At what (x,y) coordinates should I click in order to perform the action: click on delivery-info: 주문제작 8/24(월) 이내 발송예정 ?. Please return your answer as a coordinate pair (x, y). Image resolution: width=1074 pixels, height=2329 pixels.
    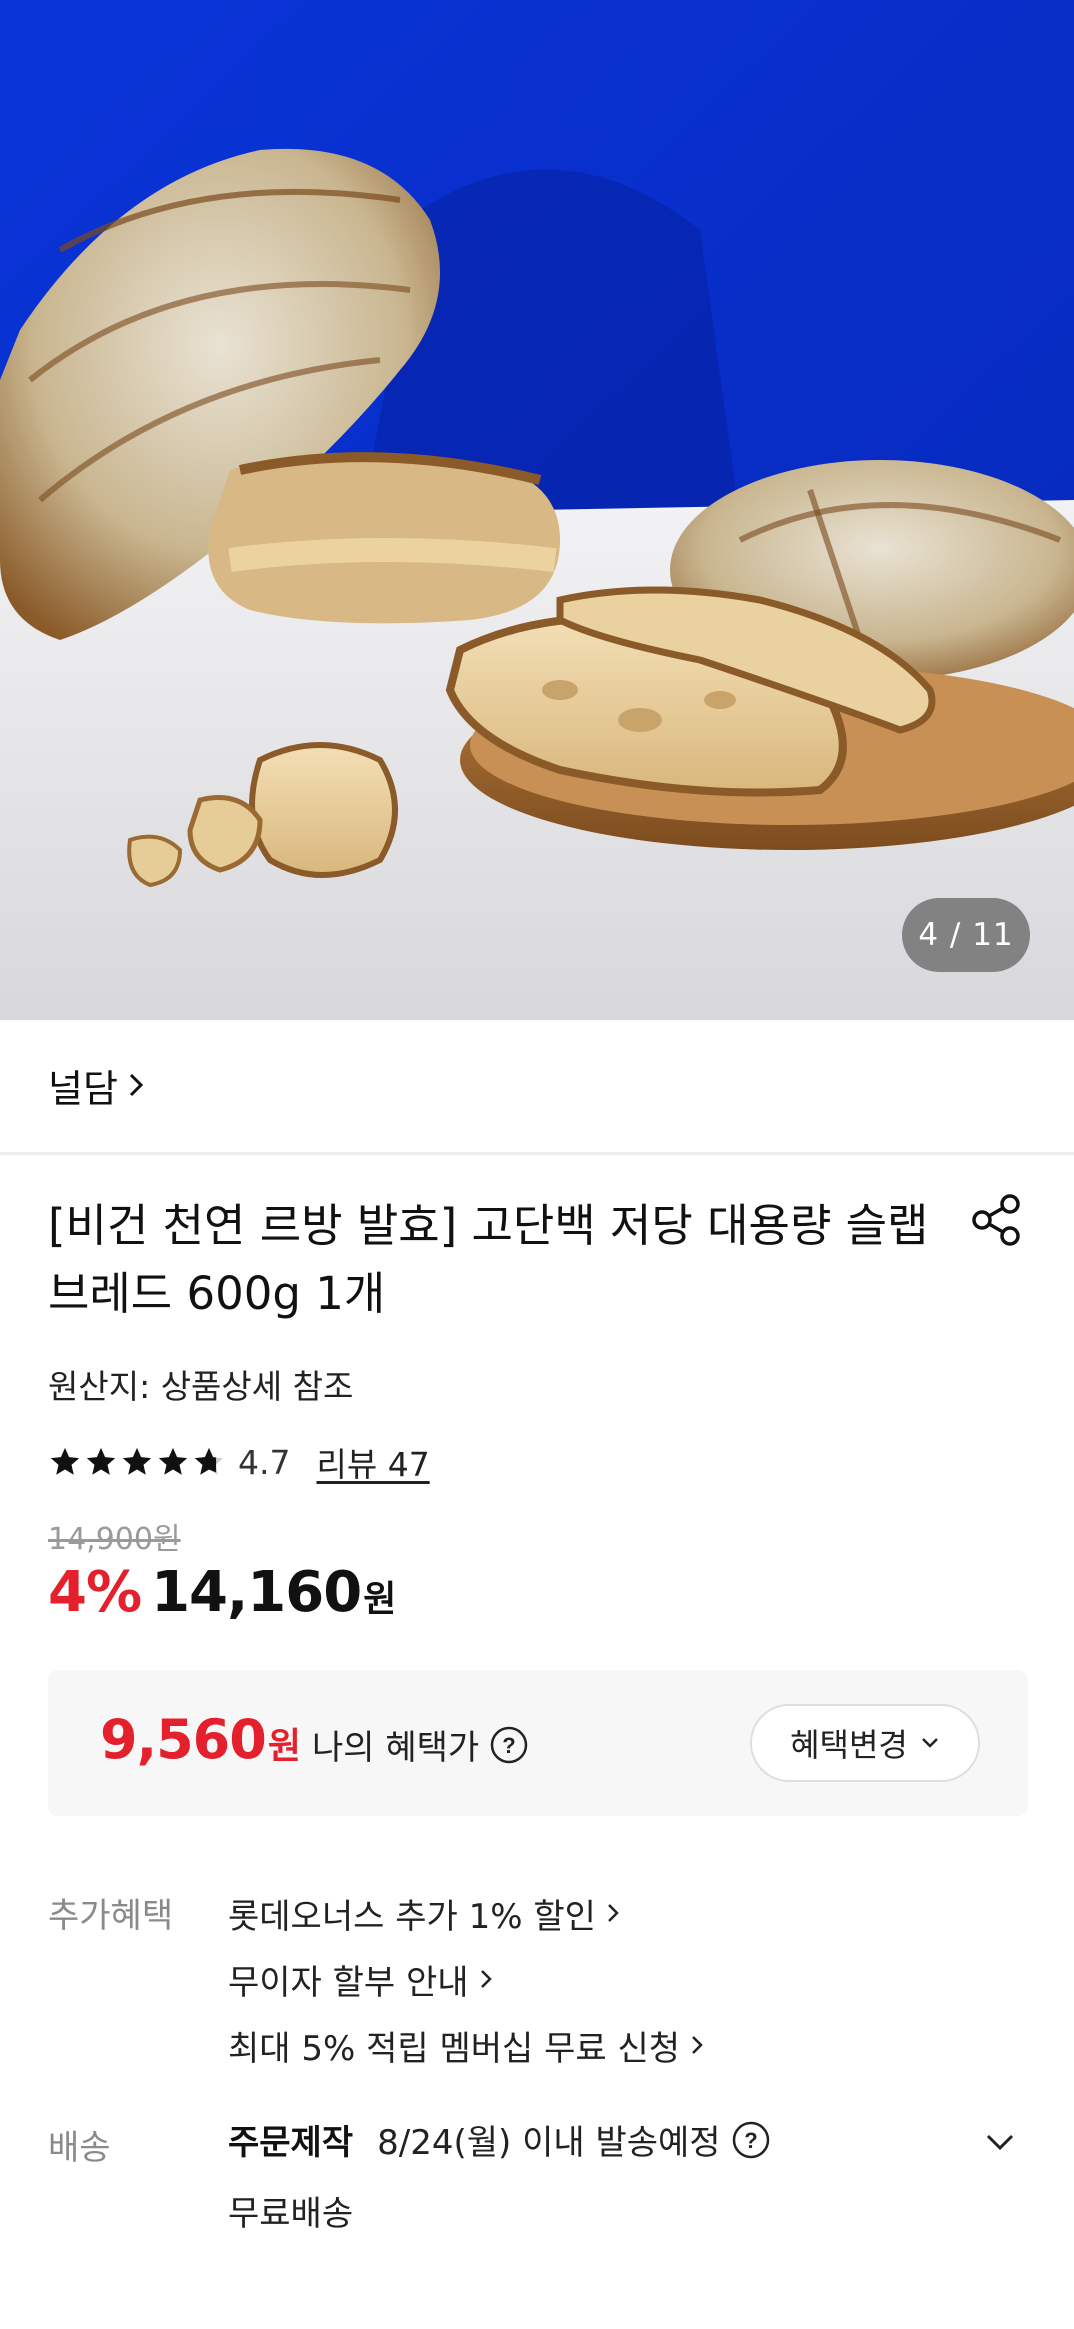
    Looking at the image, I should click on (499, 2139).